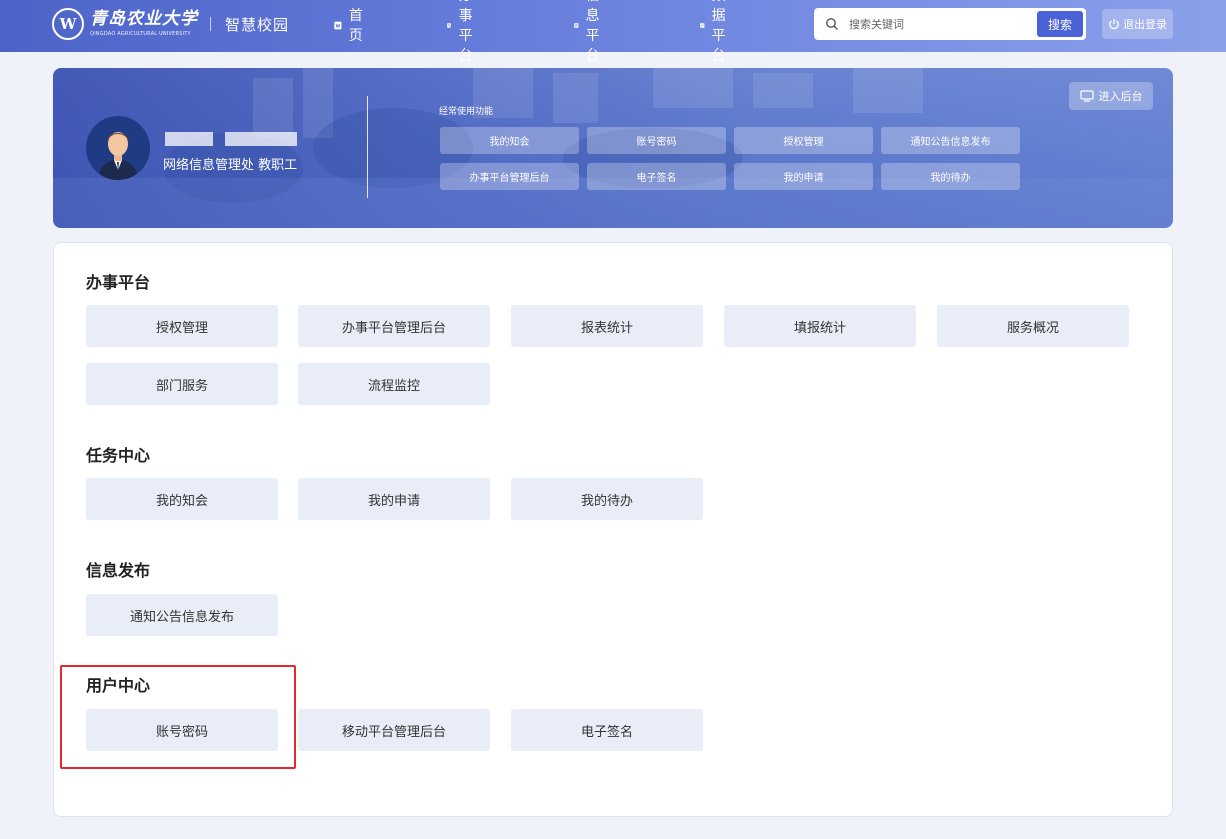  I want to click on user-department: 网络信息管理处 教职工, so click(230, 165).